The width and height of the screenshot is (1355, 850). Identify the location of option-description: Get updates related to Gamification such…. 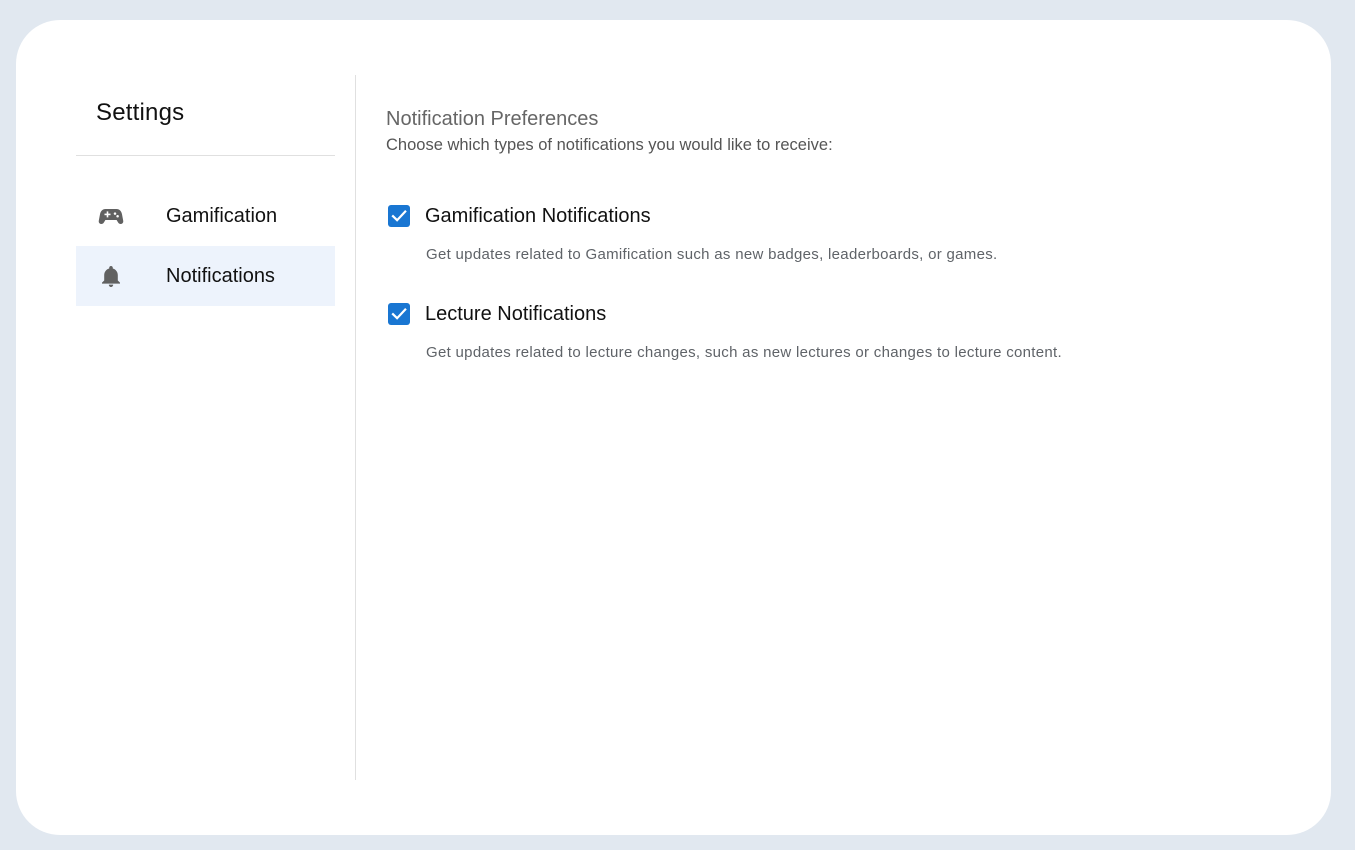
(712, 254).